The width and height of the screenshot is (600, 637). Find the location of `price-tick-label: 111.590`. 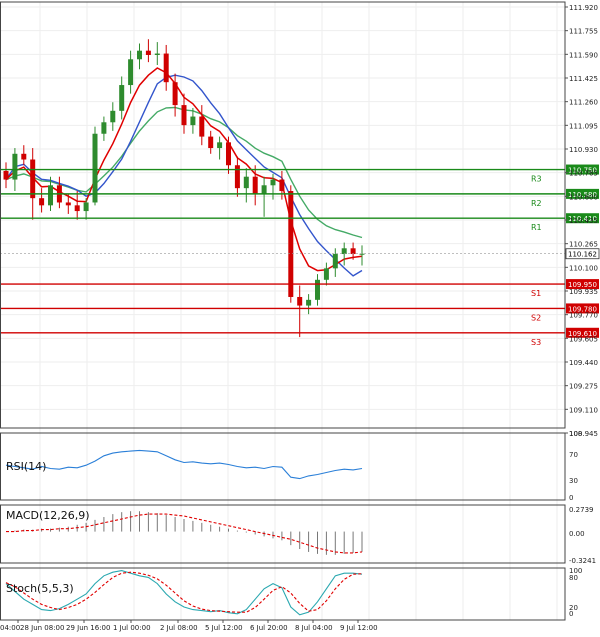

price-tick-label: 111.590 is located at coordinates (583, 55).